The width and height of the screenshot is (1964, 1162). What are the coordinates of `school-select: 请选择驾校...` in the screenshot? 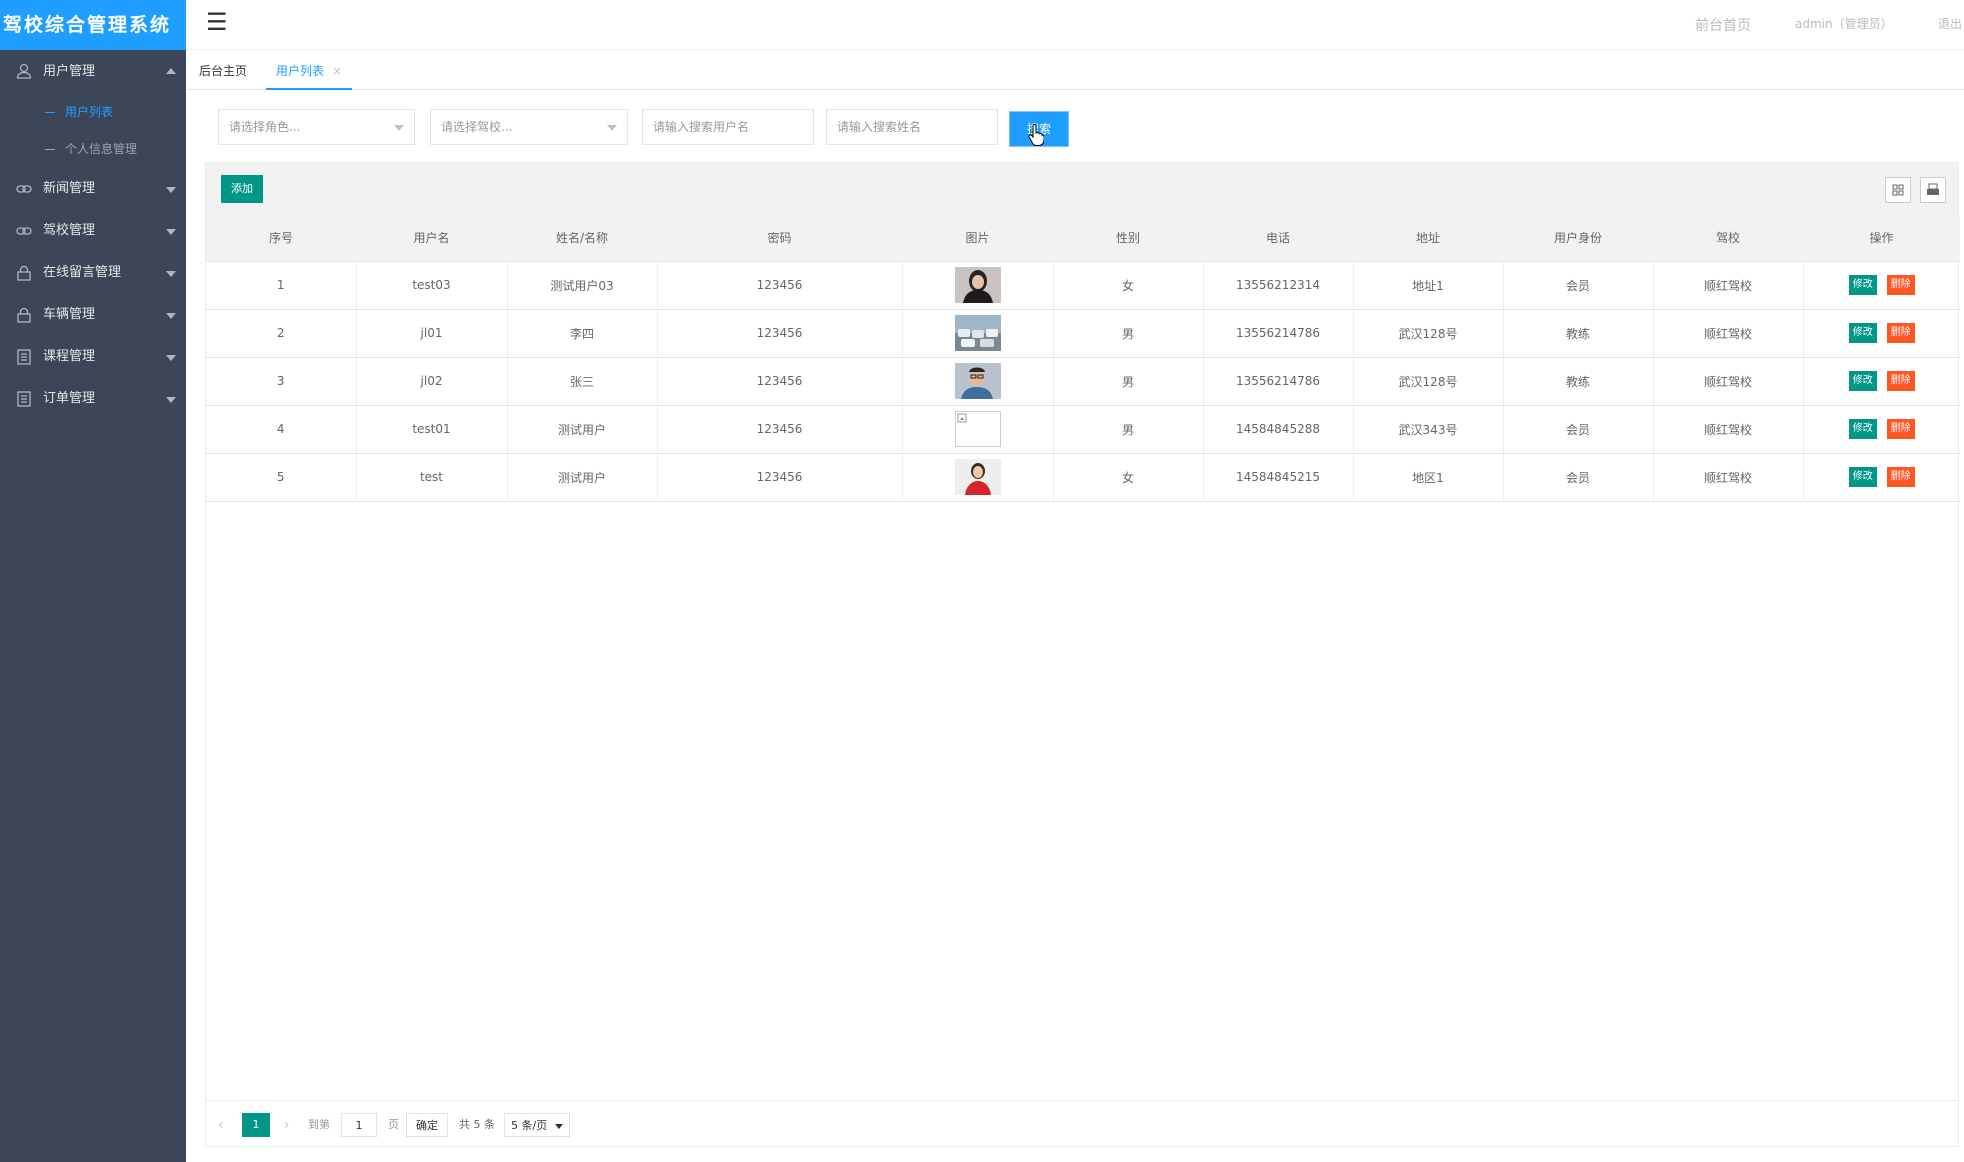 It's located at (529, 127).